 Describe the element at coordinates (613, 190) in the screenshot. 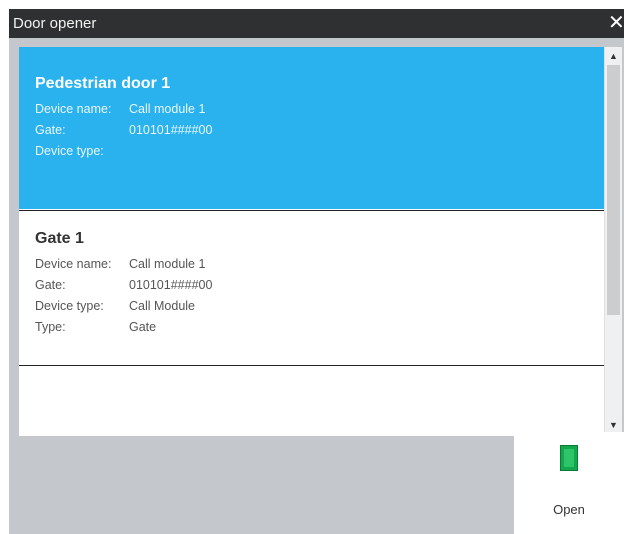

I see `scrollbar-thumb` at that location.